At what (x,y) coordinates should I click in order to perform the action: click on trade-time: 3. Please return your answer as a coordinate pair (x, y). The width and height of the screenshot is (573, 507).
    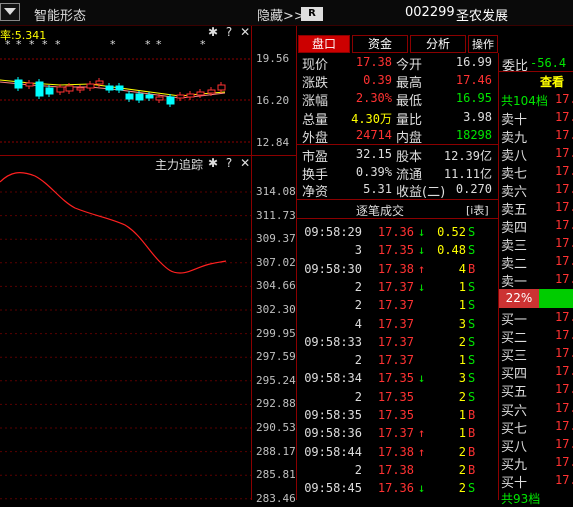
    Looking at the image, I should click on (358, 250).